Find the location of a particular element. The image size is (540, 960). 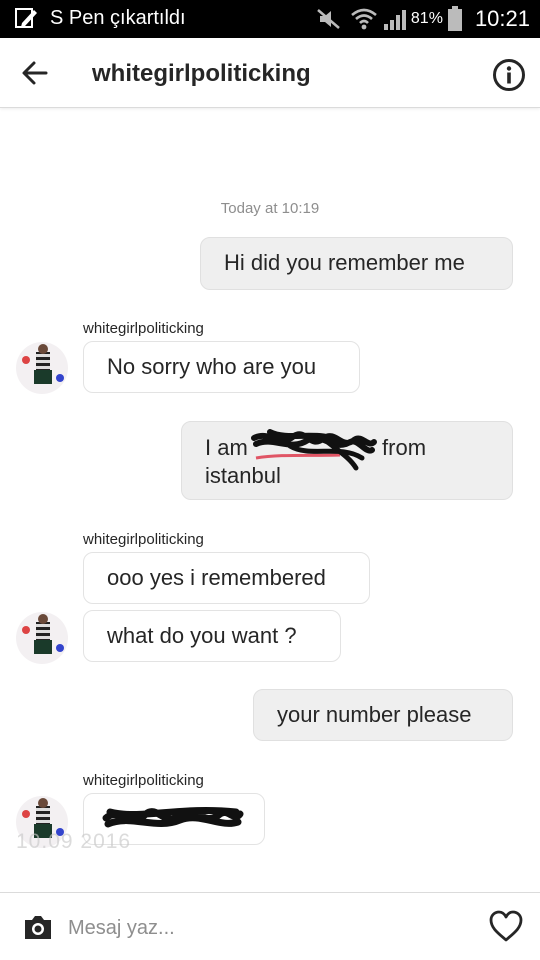

message-composer is located at coordinates (270, 926).